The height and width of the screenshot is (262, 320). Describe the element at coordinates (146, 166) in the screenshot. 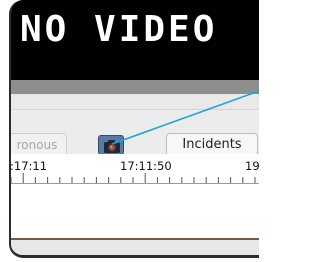

I see `tick-label: 17:11:50` at that location.